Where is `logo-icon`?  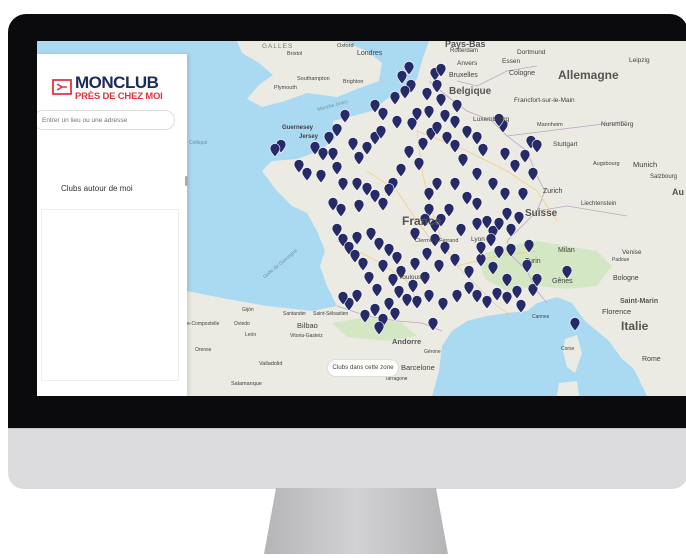 logo-icon is located at coordinates (62, 87).